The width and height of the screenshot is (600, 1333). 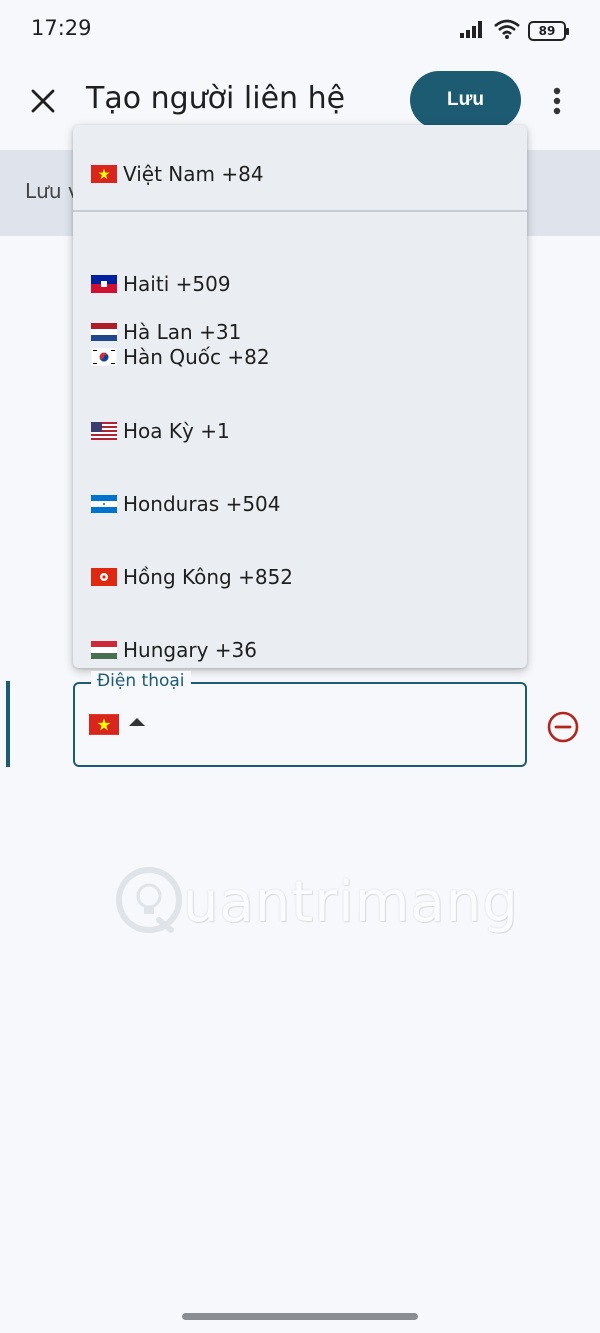 I want to click on kr-flag-icon, so click(x=104, y=357).